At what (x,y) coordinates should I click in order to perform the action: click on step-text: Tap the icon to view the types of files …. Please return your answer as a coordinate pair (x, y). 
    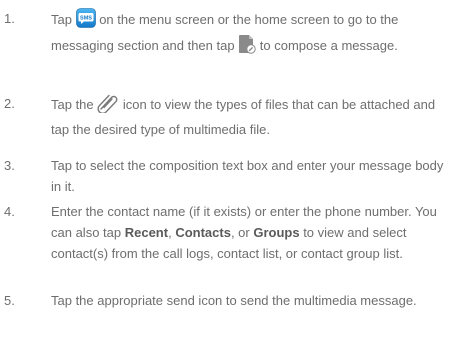
    Looking at the image, I should click on (253, 116).